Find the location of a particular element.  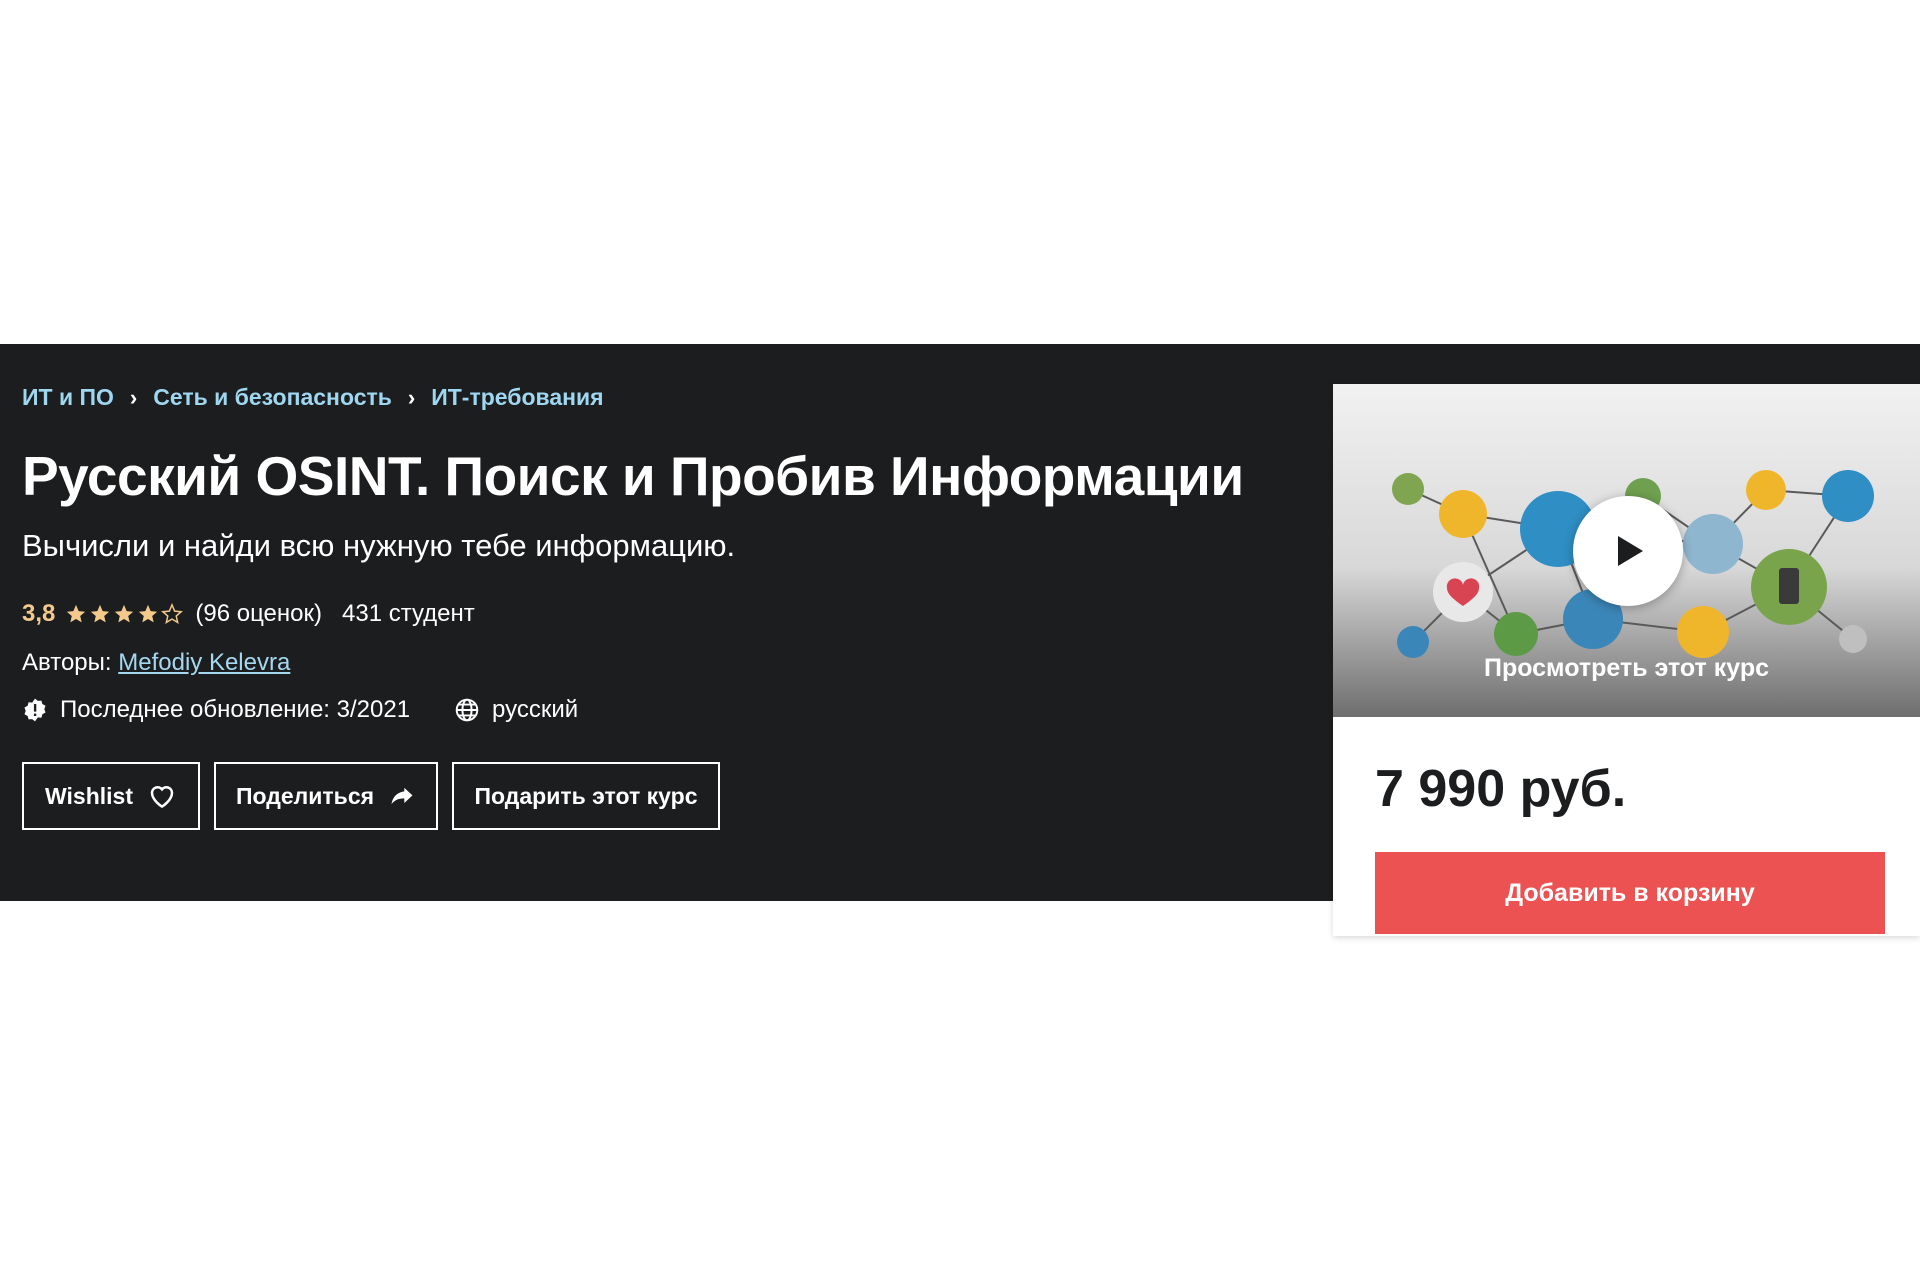

wishlist-button: Wishlist is located at coordinates (111, 796).